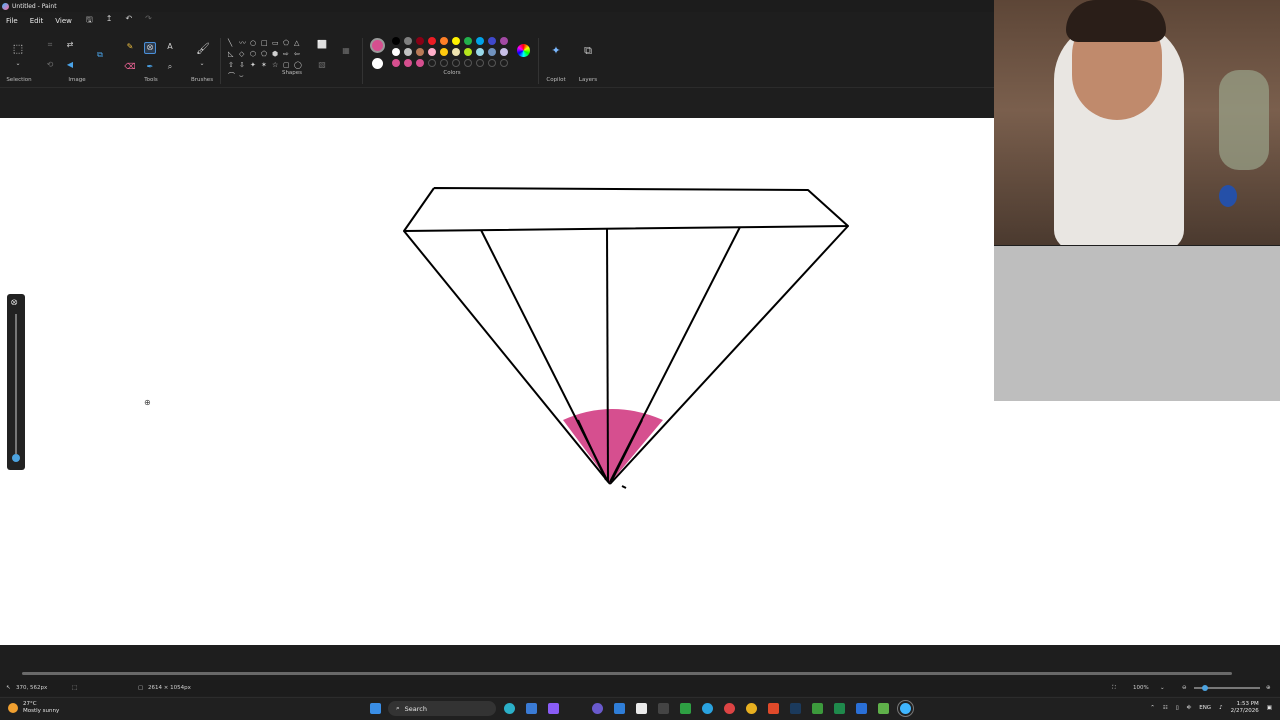 The height and width of the screenshot is (720, 1280). Describe the element at coordinates (130, 67) in the screenshot. I see `eraser-icon: ⌫` at that location.